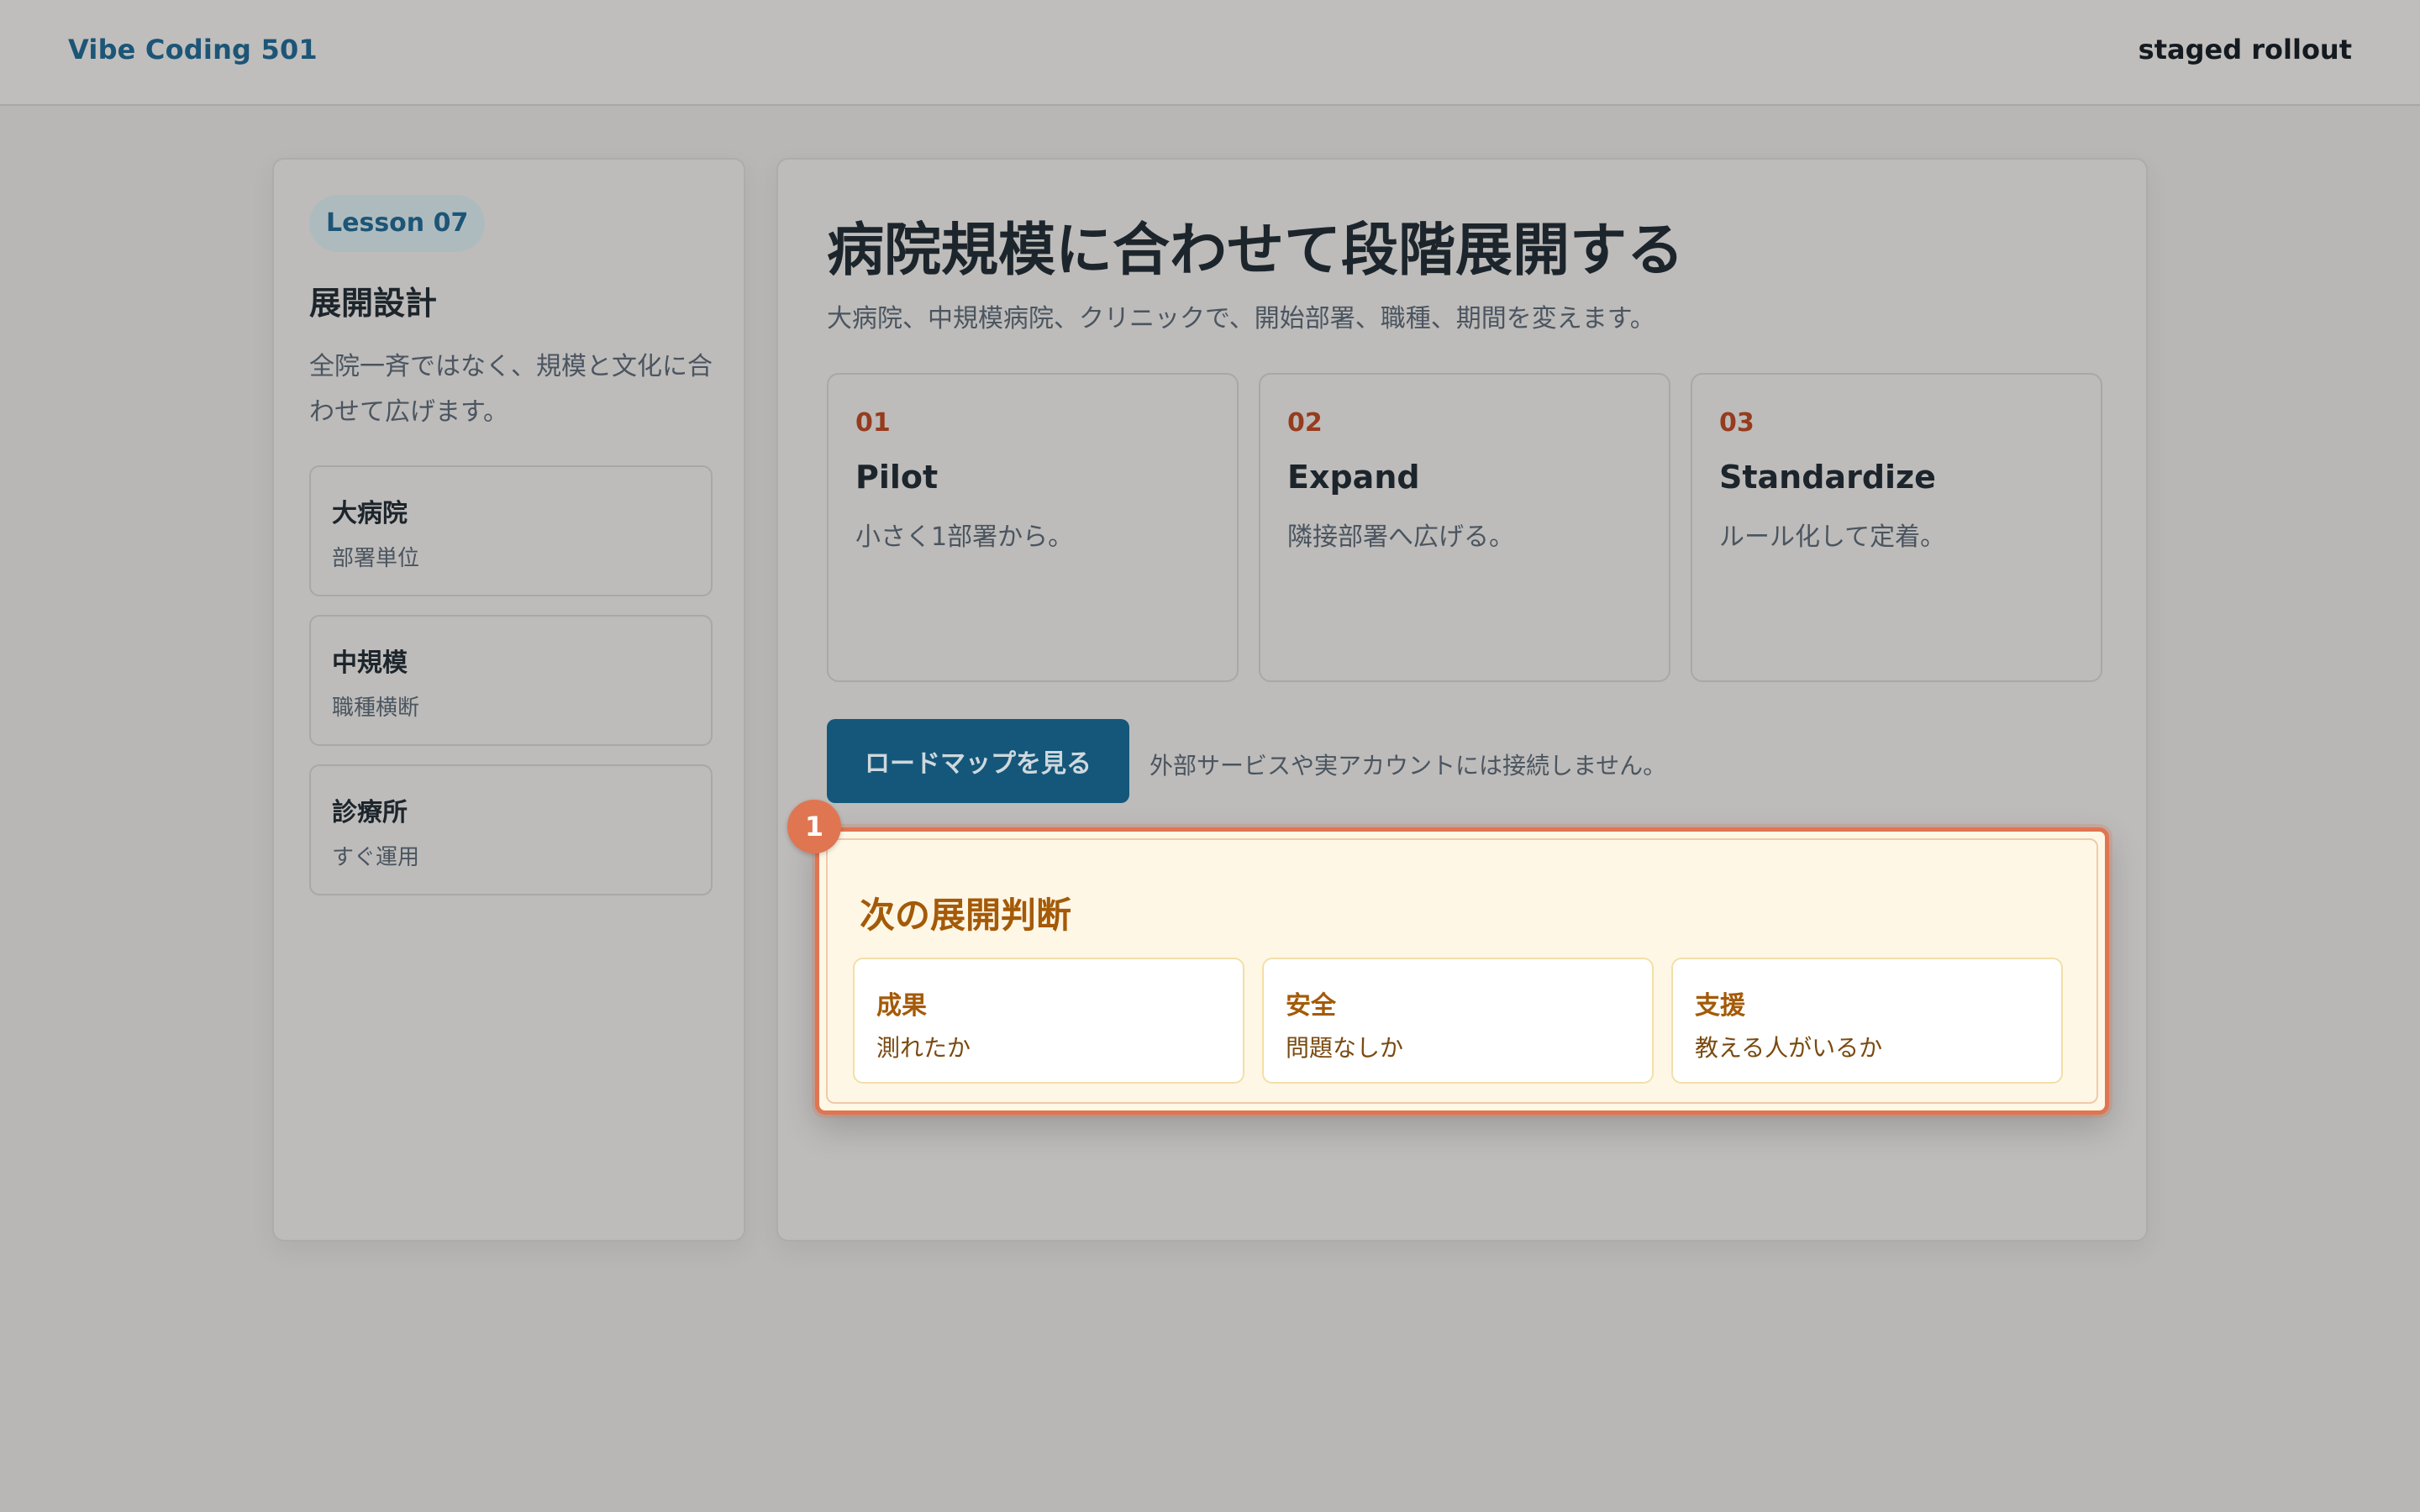 Image resolution: width=2420 pixels, height=1512 pixels. What do you see at coordinates (1867, 1021) in the screenshot?
I see `decision-card-support: 支援 教える人がいるか` at bounding box center [1867, 1021].